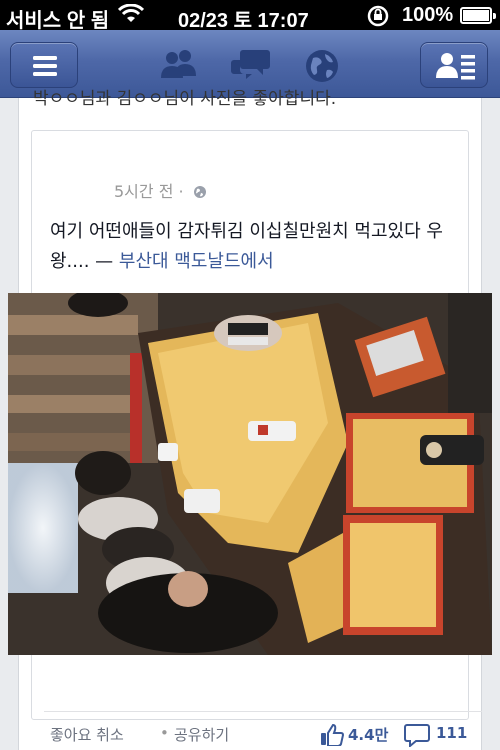 The width and height of the screenshot is (500, 750). Describe the element at coordinates (322, 66) in the screenshot. I see `notifications-globe-icon` at that location.